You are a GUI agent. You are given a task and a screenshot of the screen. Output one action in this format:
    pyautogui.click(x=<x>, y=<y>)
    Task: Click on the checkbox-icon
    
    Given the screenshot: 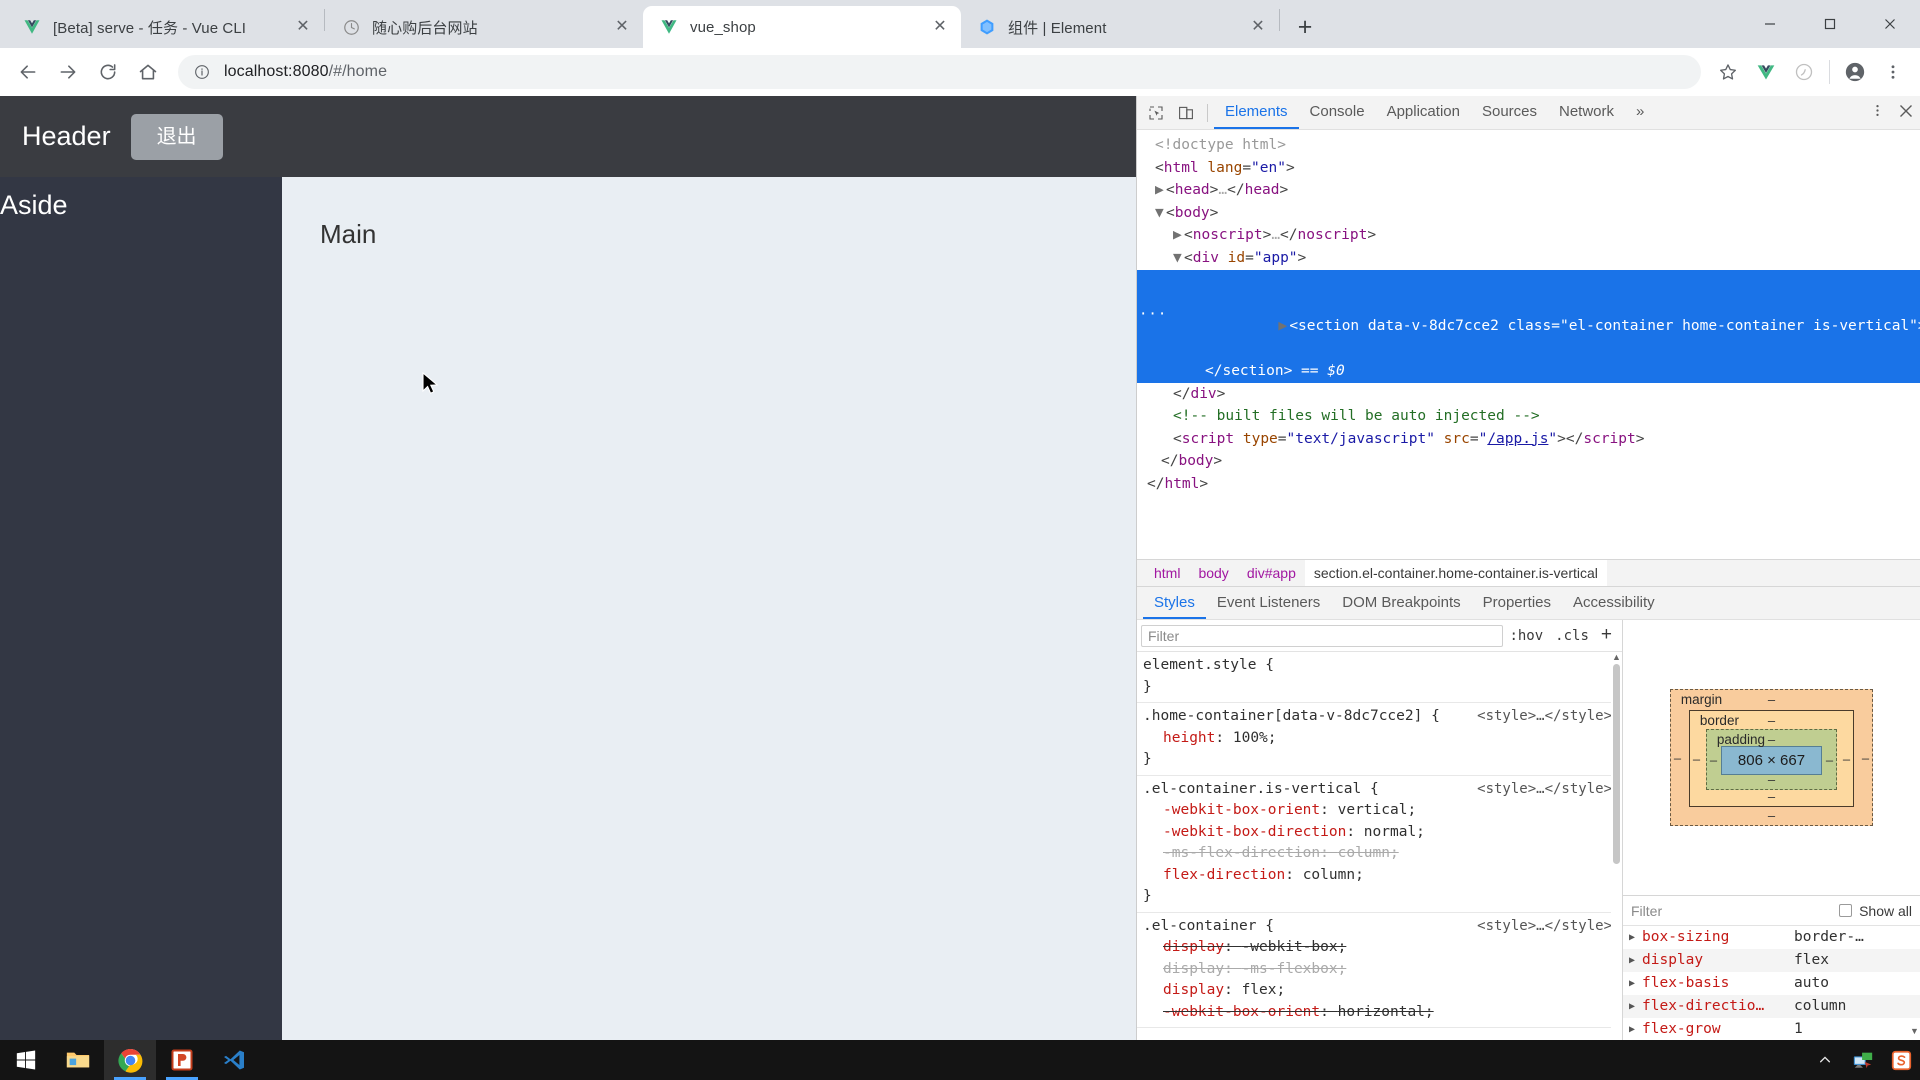 What is the action you would take?
    pyautogui.click(x=1846, y=910)
    